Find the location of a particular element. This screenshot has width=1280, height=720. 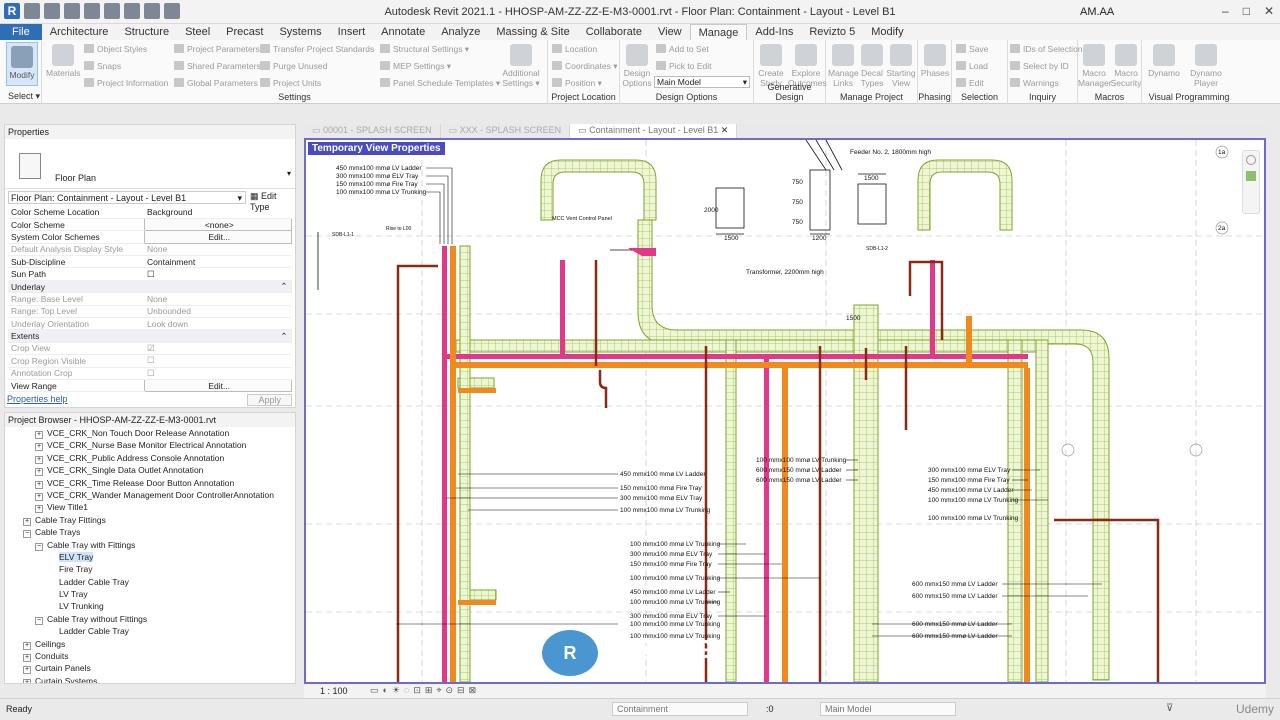

object-styles-button: Object Styles is located at coordinates (115, 49).